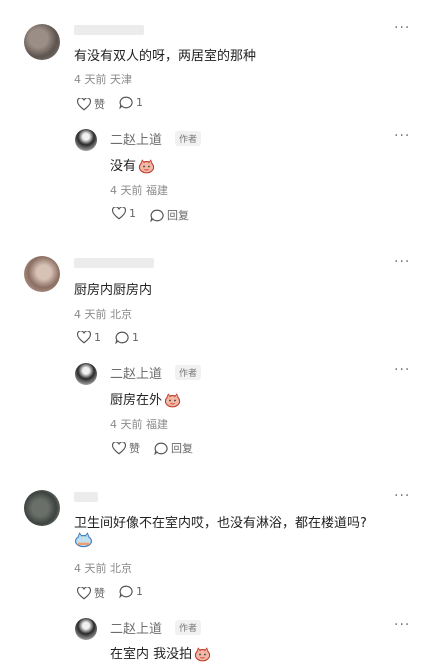 This screenshot has height=665, width=431. I want to click on reply-text: 在室内 我没拍, so click(160, 652).